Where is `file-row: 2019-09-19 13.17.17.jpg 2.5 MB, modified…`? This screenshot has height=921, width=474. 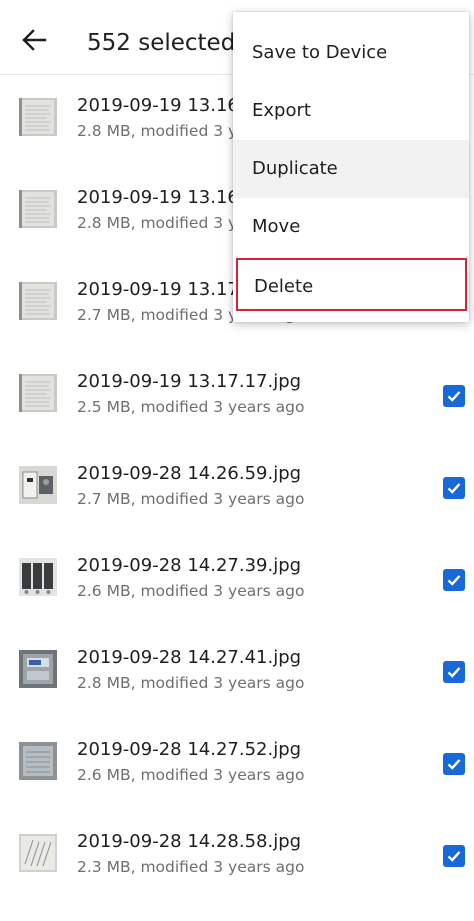 file-row: 2019-09-19 13.17.17.jpg 2.5 MB, modified… is located at coordinates (237, 396).